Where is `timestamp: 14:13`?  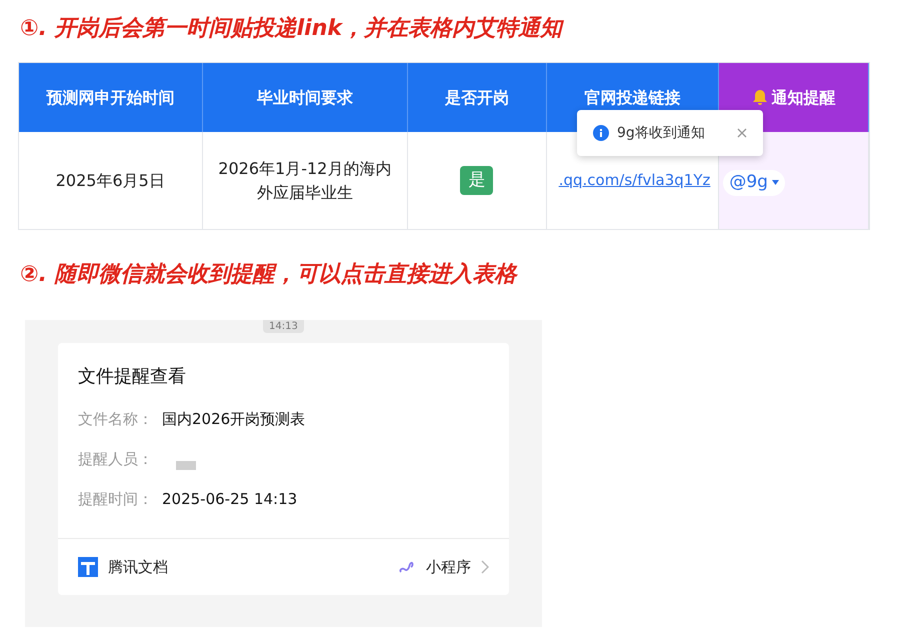 timestamp: 14:13 is located at coordinates (283, 326).